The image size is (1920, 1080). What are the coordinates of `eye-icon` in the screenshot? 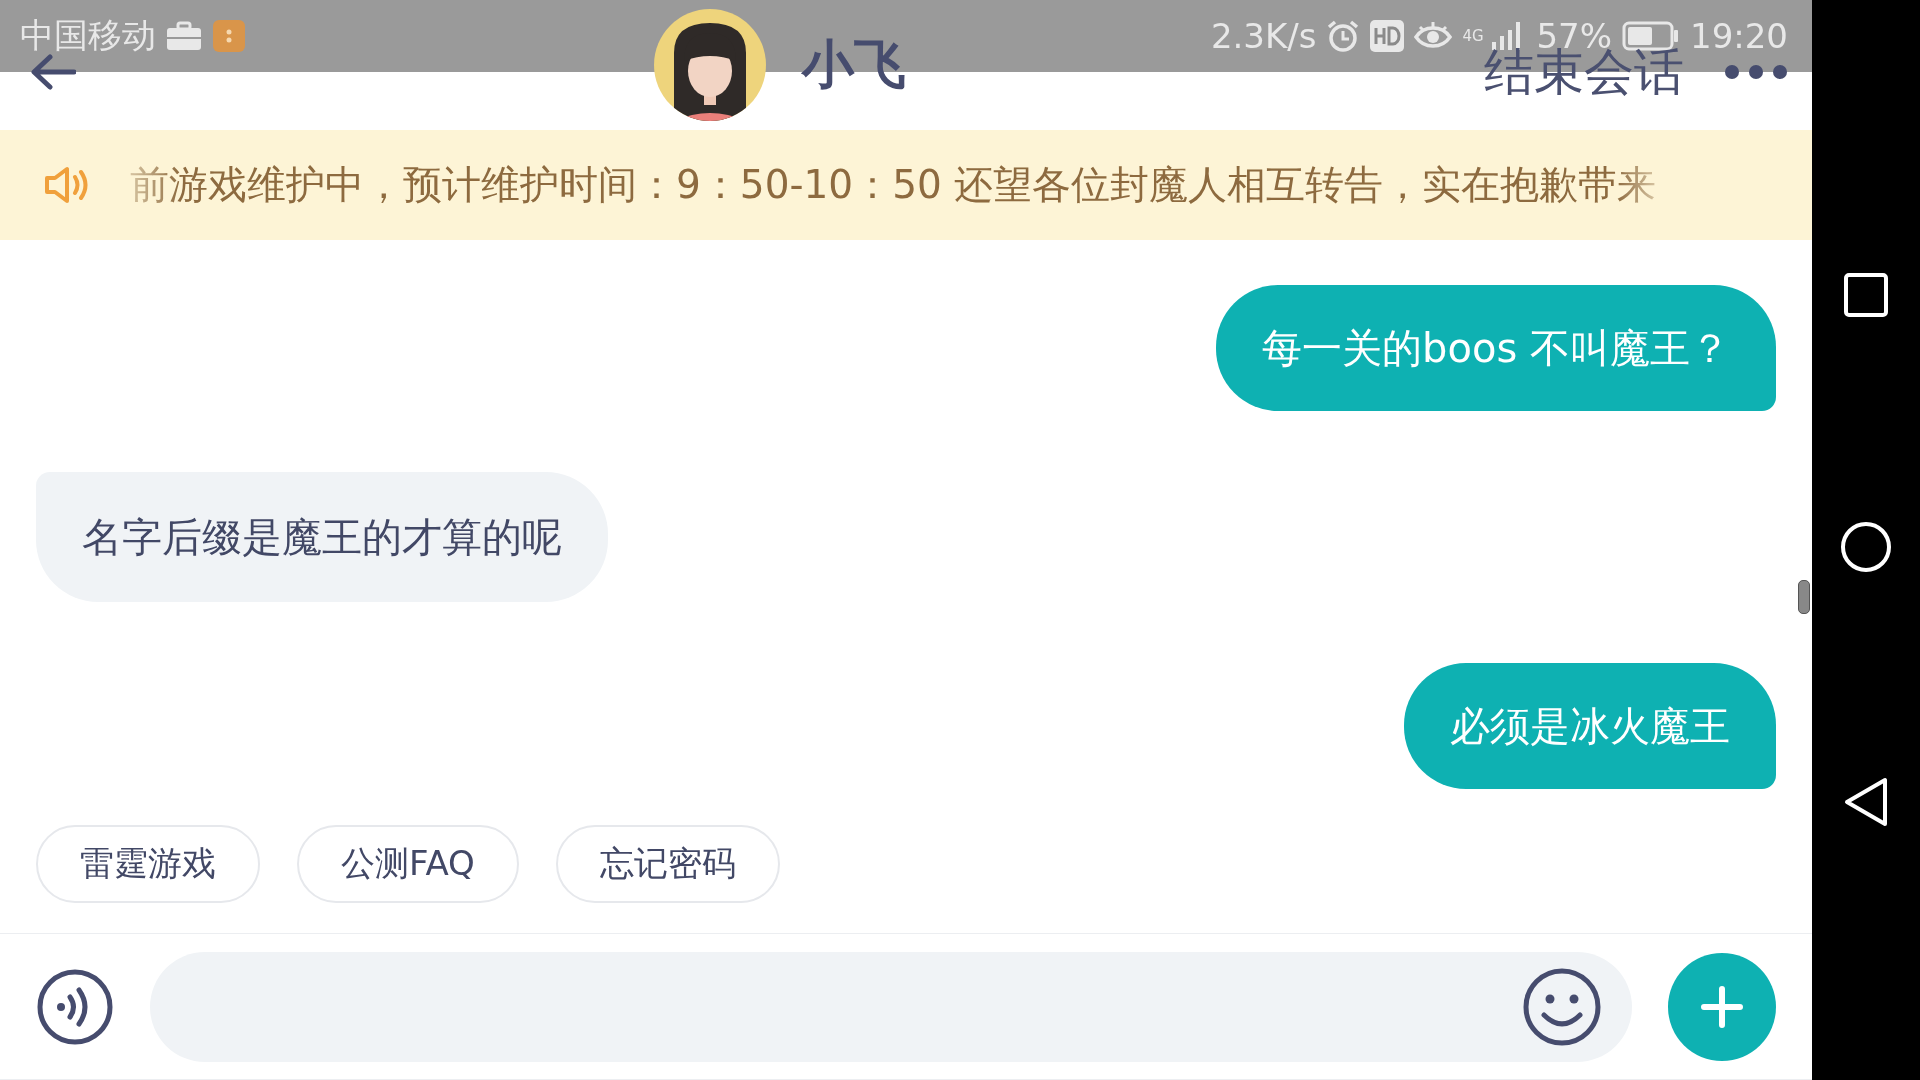 It's located at (1433, 36).